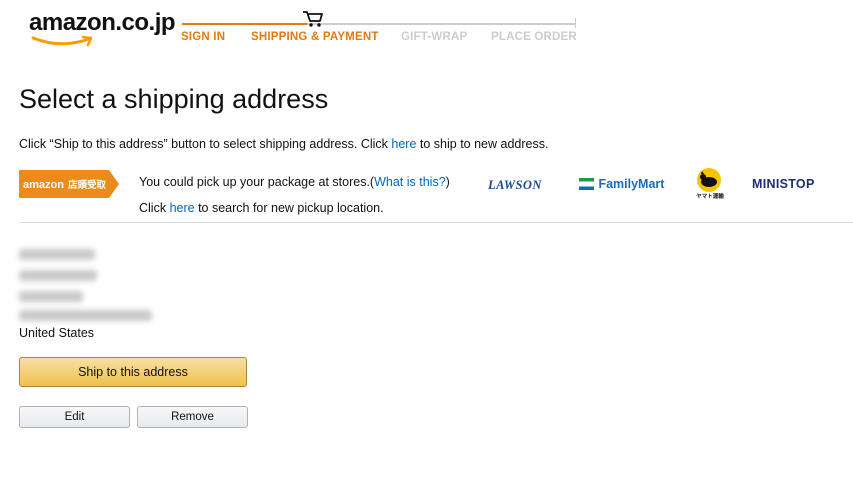 This screenshot has height=483, width=853. What do you see at coordinates (182, 208) in the screenshot?
I see `search-pickup-link: here` at bounding box center [182, 208].